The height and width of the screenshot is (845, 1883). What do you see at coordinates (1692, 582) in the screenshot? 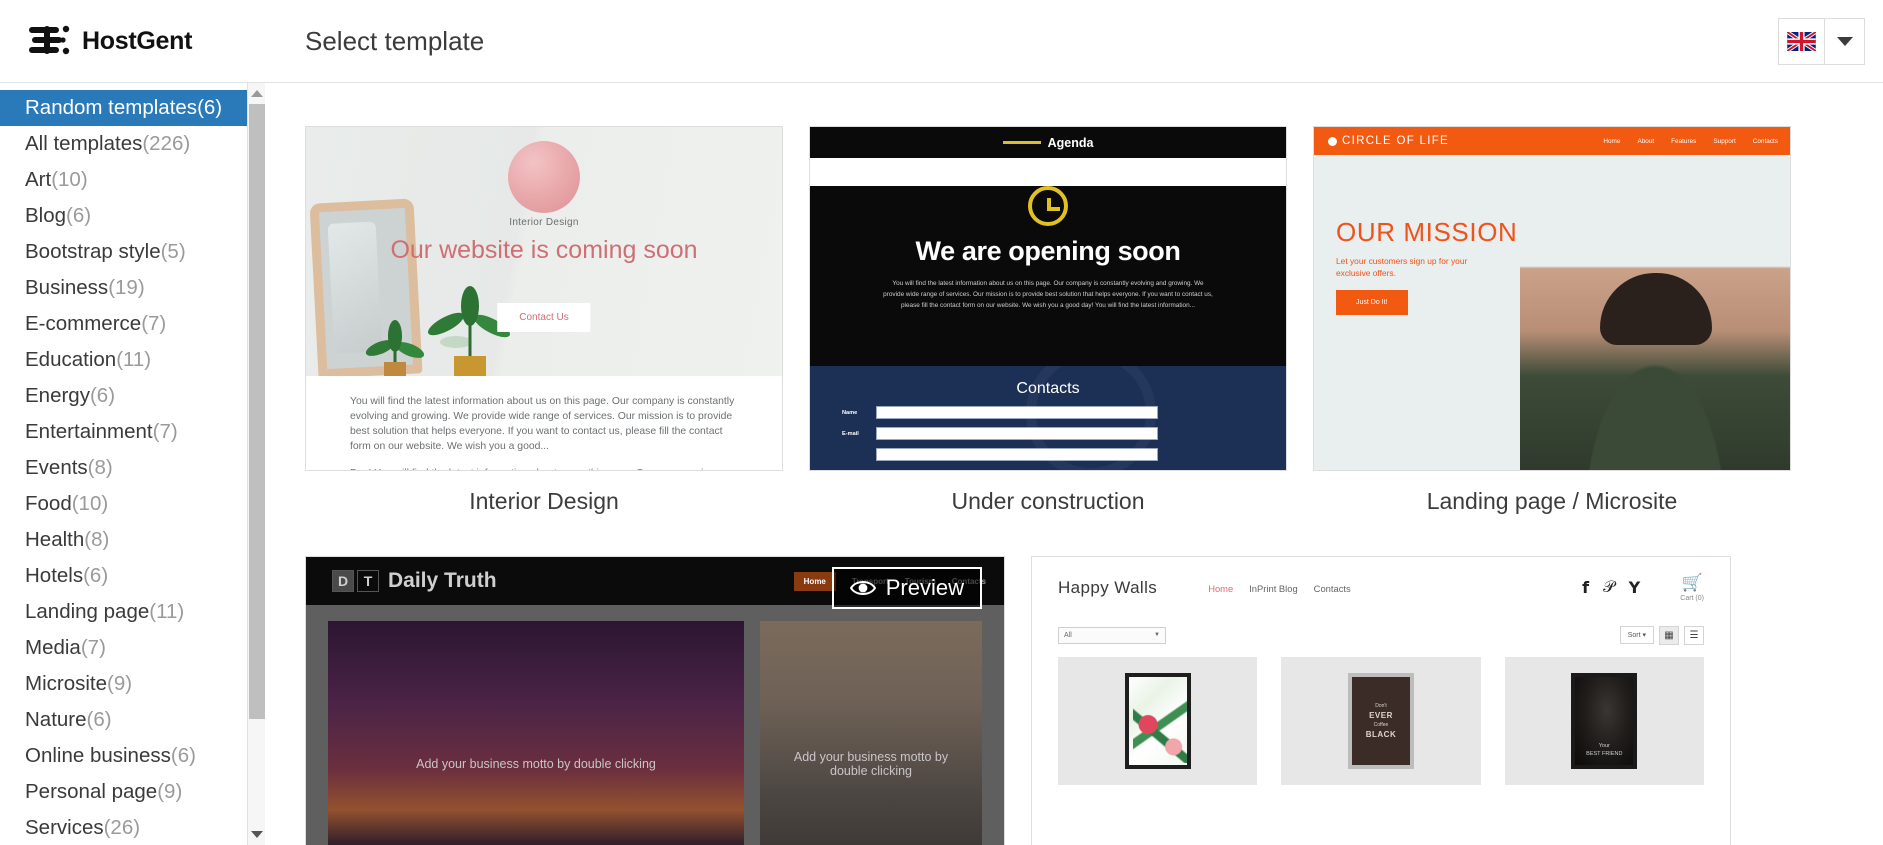
I see `shopping-cart-icon: 🛒` at bounding box center [1692, 582].